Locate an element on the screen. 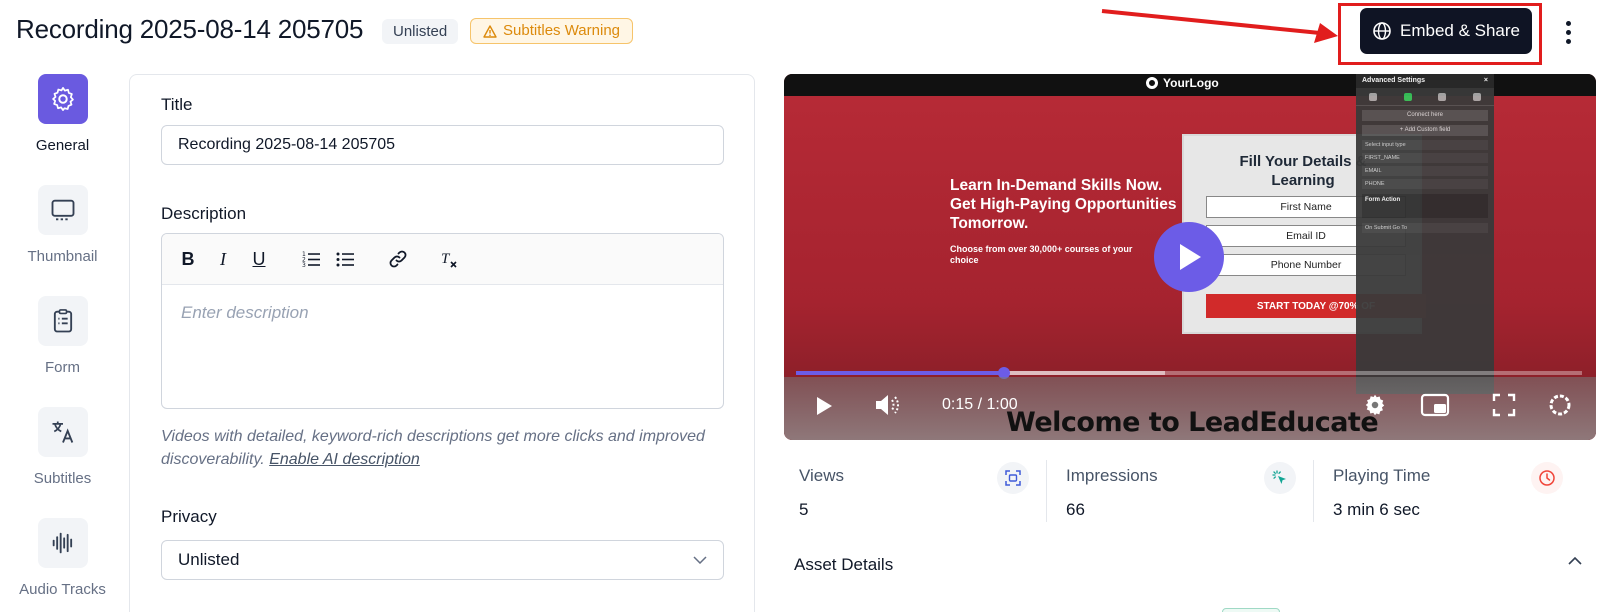  monitor-icon is located at coordinates (62, 210).